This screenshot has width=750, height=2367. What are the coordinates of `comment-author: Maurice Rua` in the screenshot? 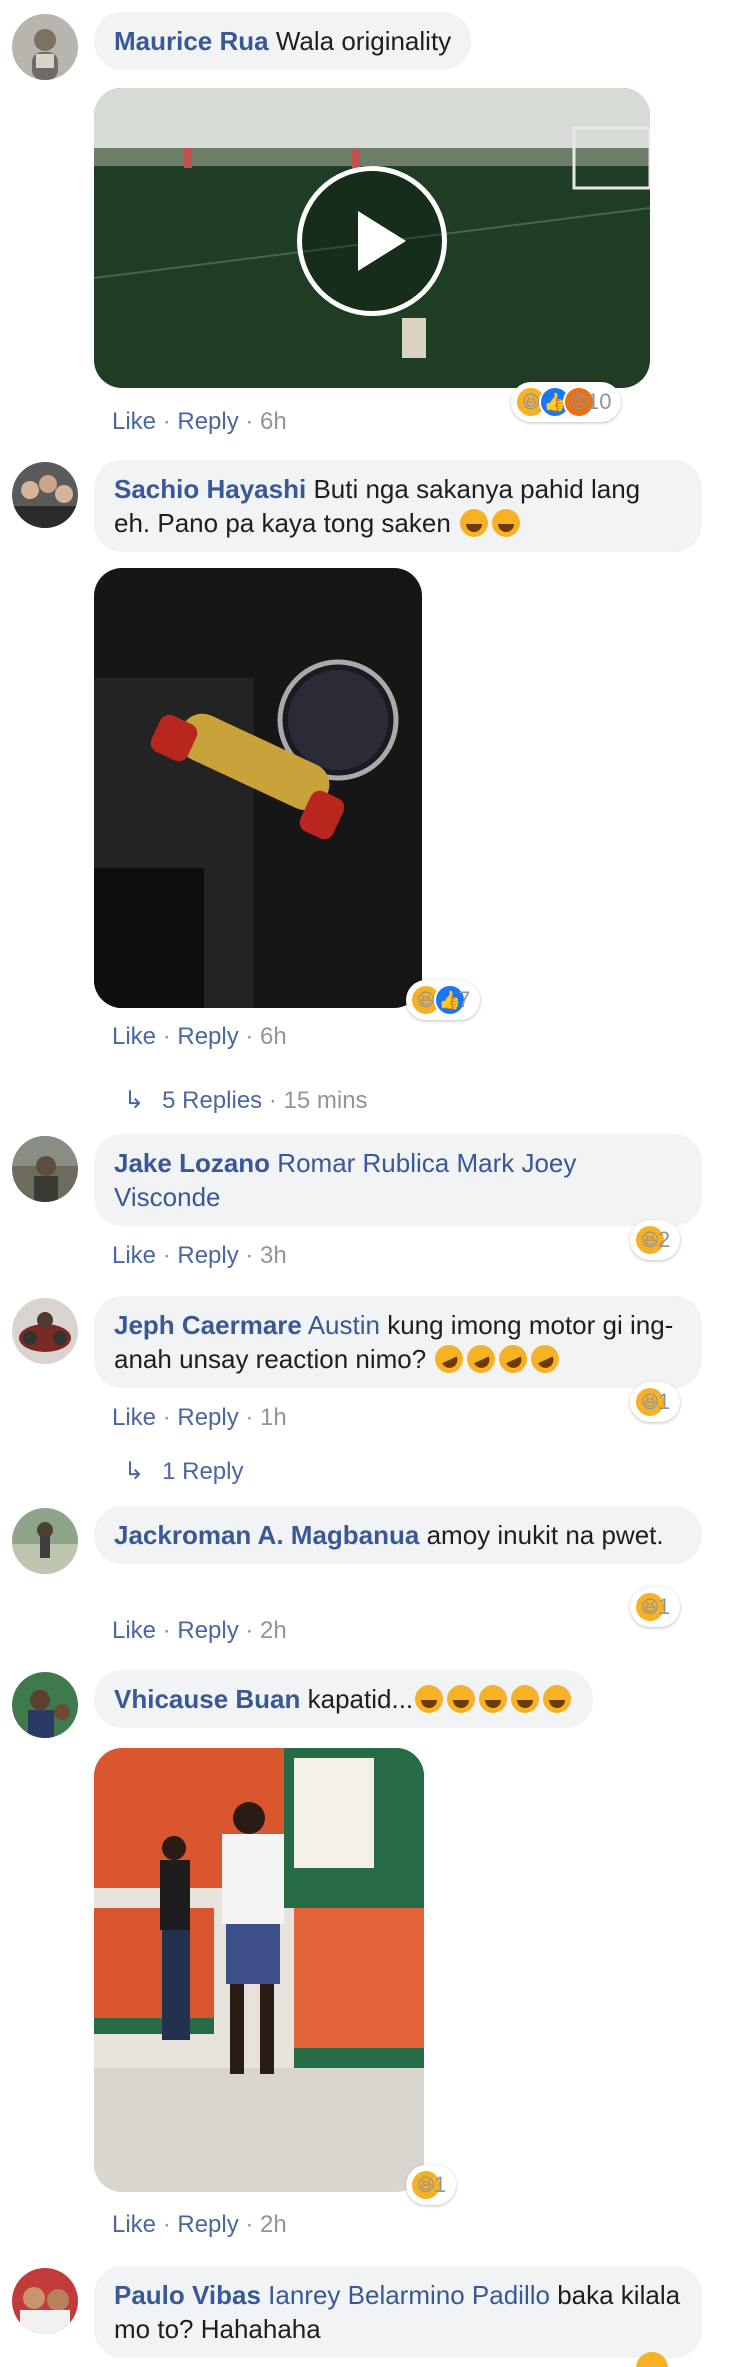 It's located at (191, 41).